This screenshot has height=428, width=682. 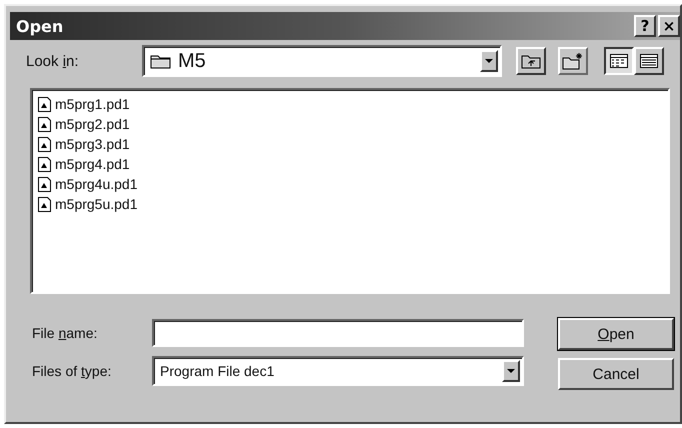 What do you see at coordinates (338, 333) in the screenshot?
I see `file-name-field` at bounding box center [338, 333].